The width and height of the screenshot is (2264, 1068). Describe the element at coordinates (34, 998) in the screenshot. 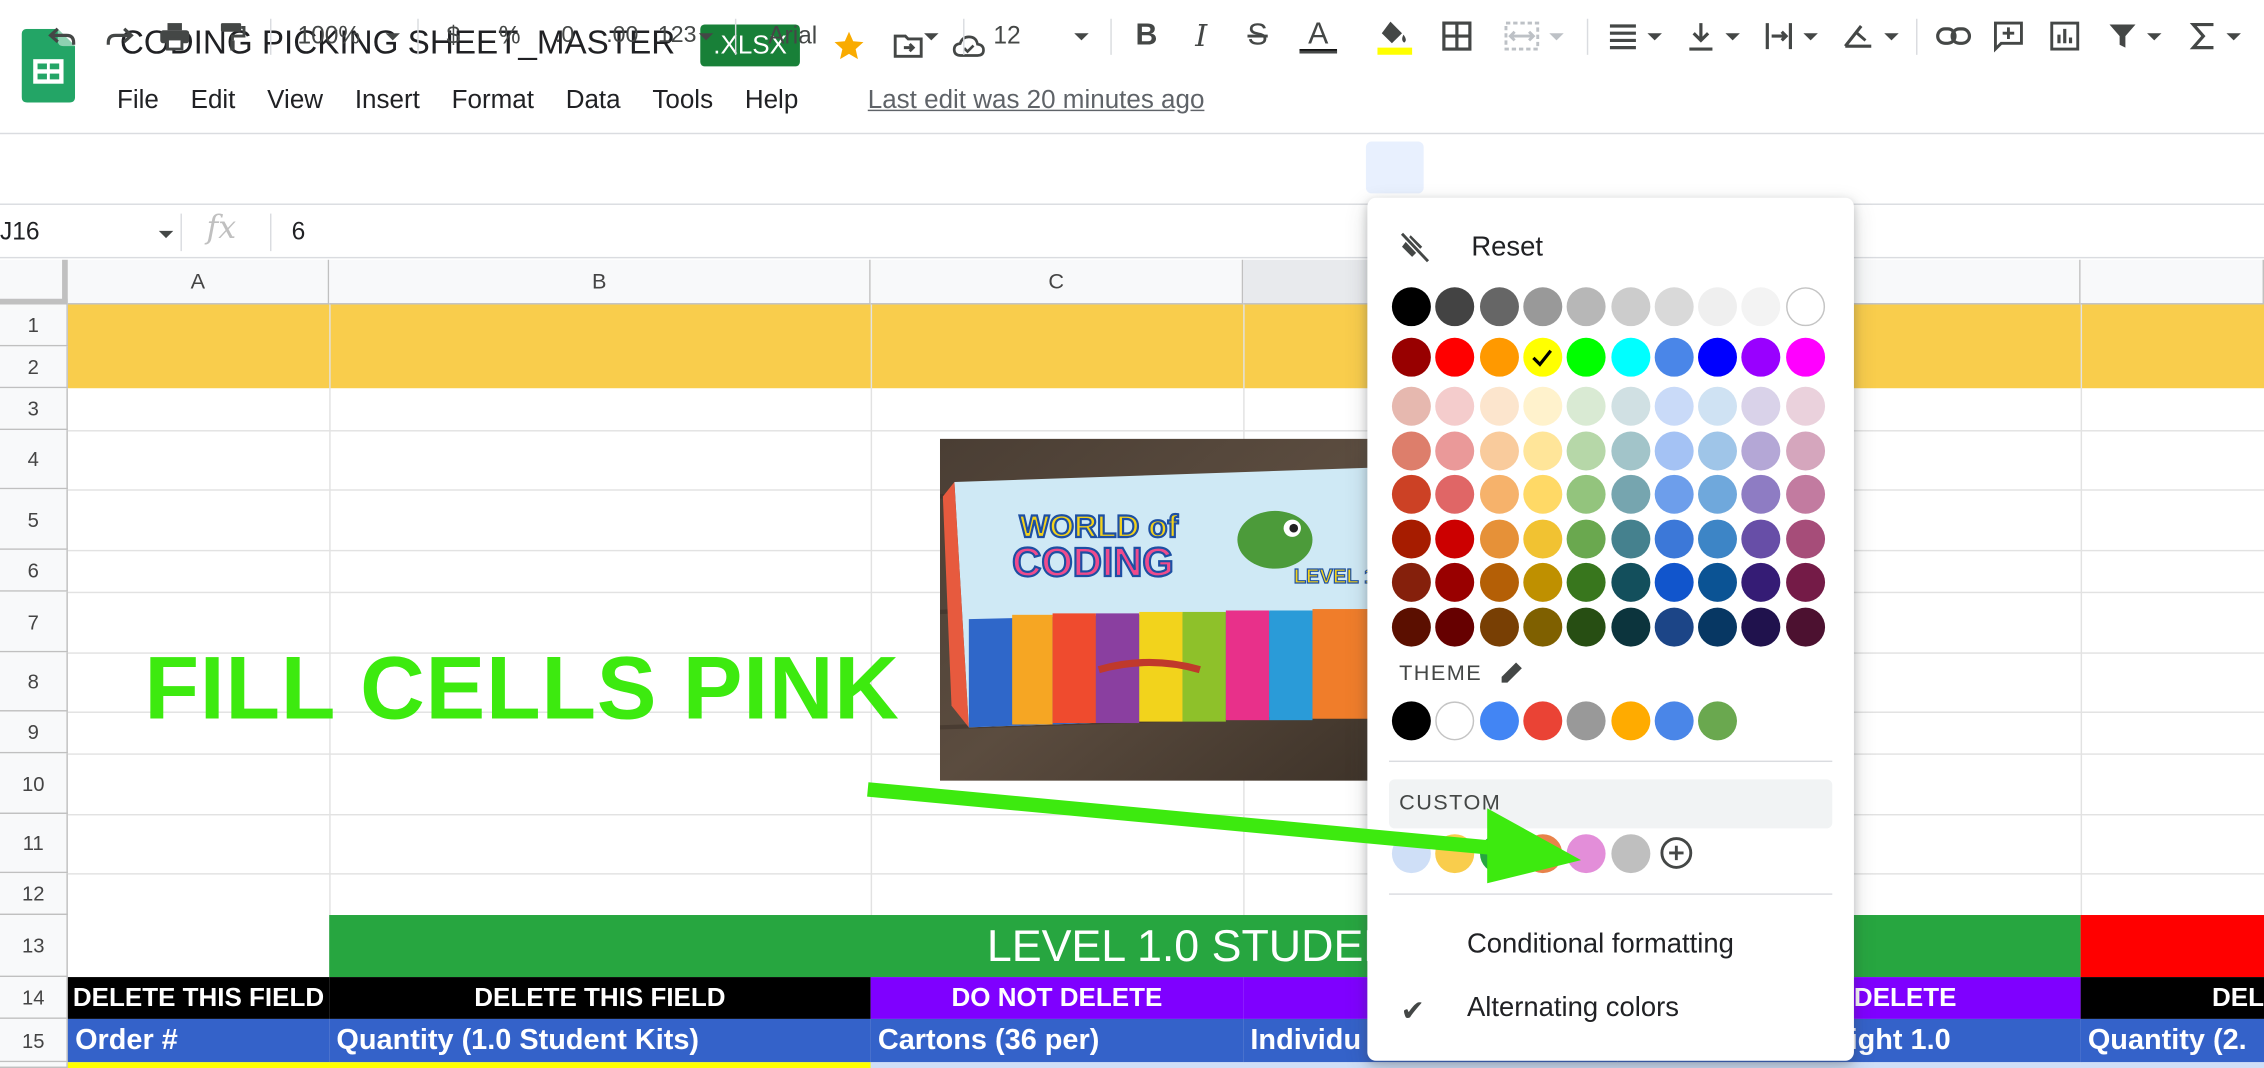

I see `row-header-14: 14` at that location.